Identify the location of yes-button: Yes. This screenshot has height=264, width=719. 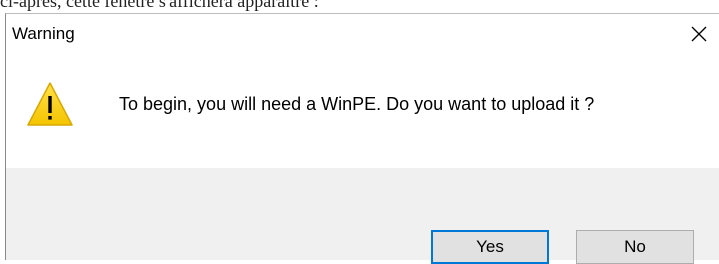
(490, 247).